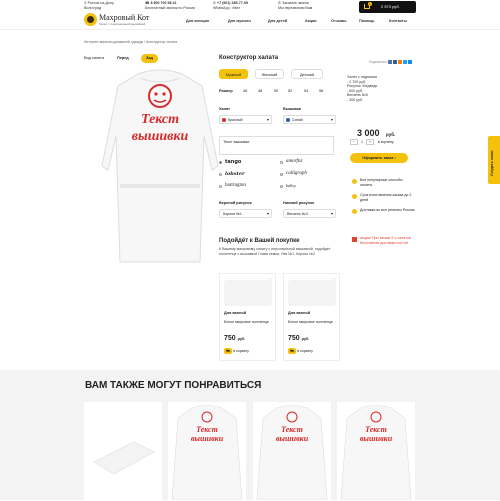  I want to click on nav-help: Помощь, so click(367, 21).